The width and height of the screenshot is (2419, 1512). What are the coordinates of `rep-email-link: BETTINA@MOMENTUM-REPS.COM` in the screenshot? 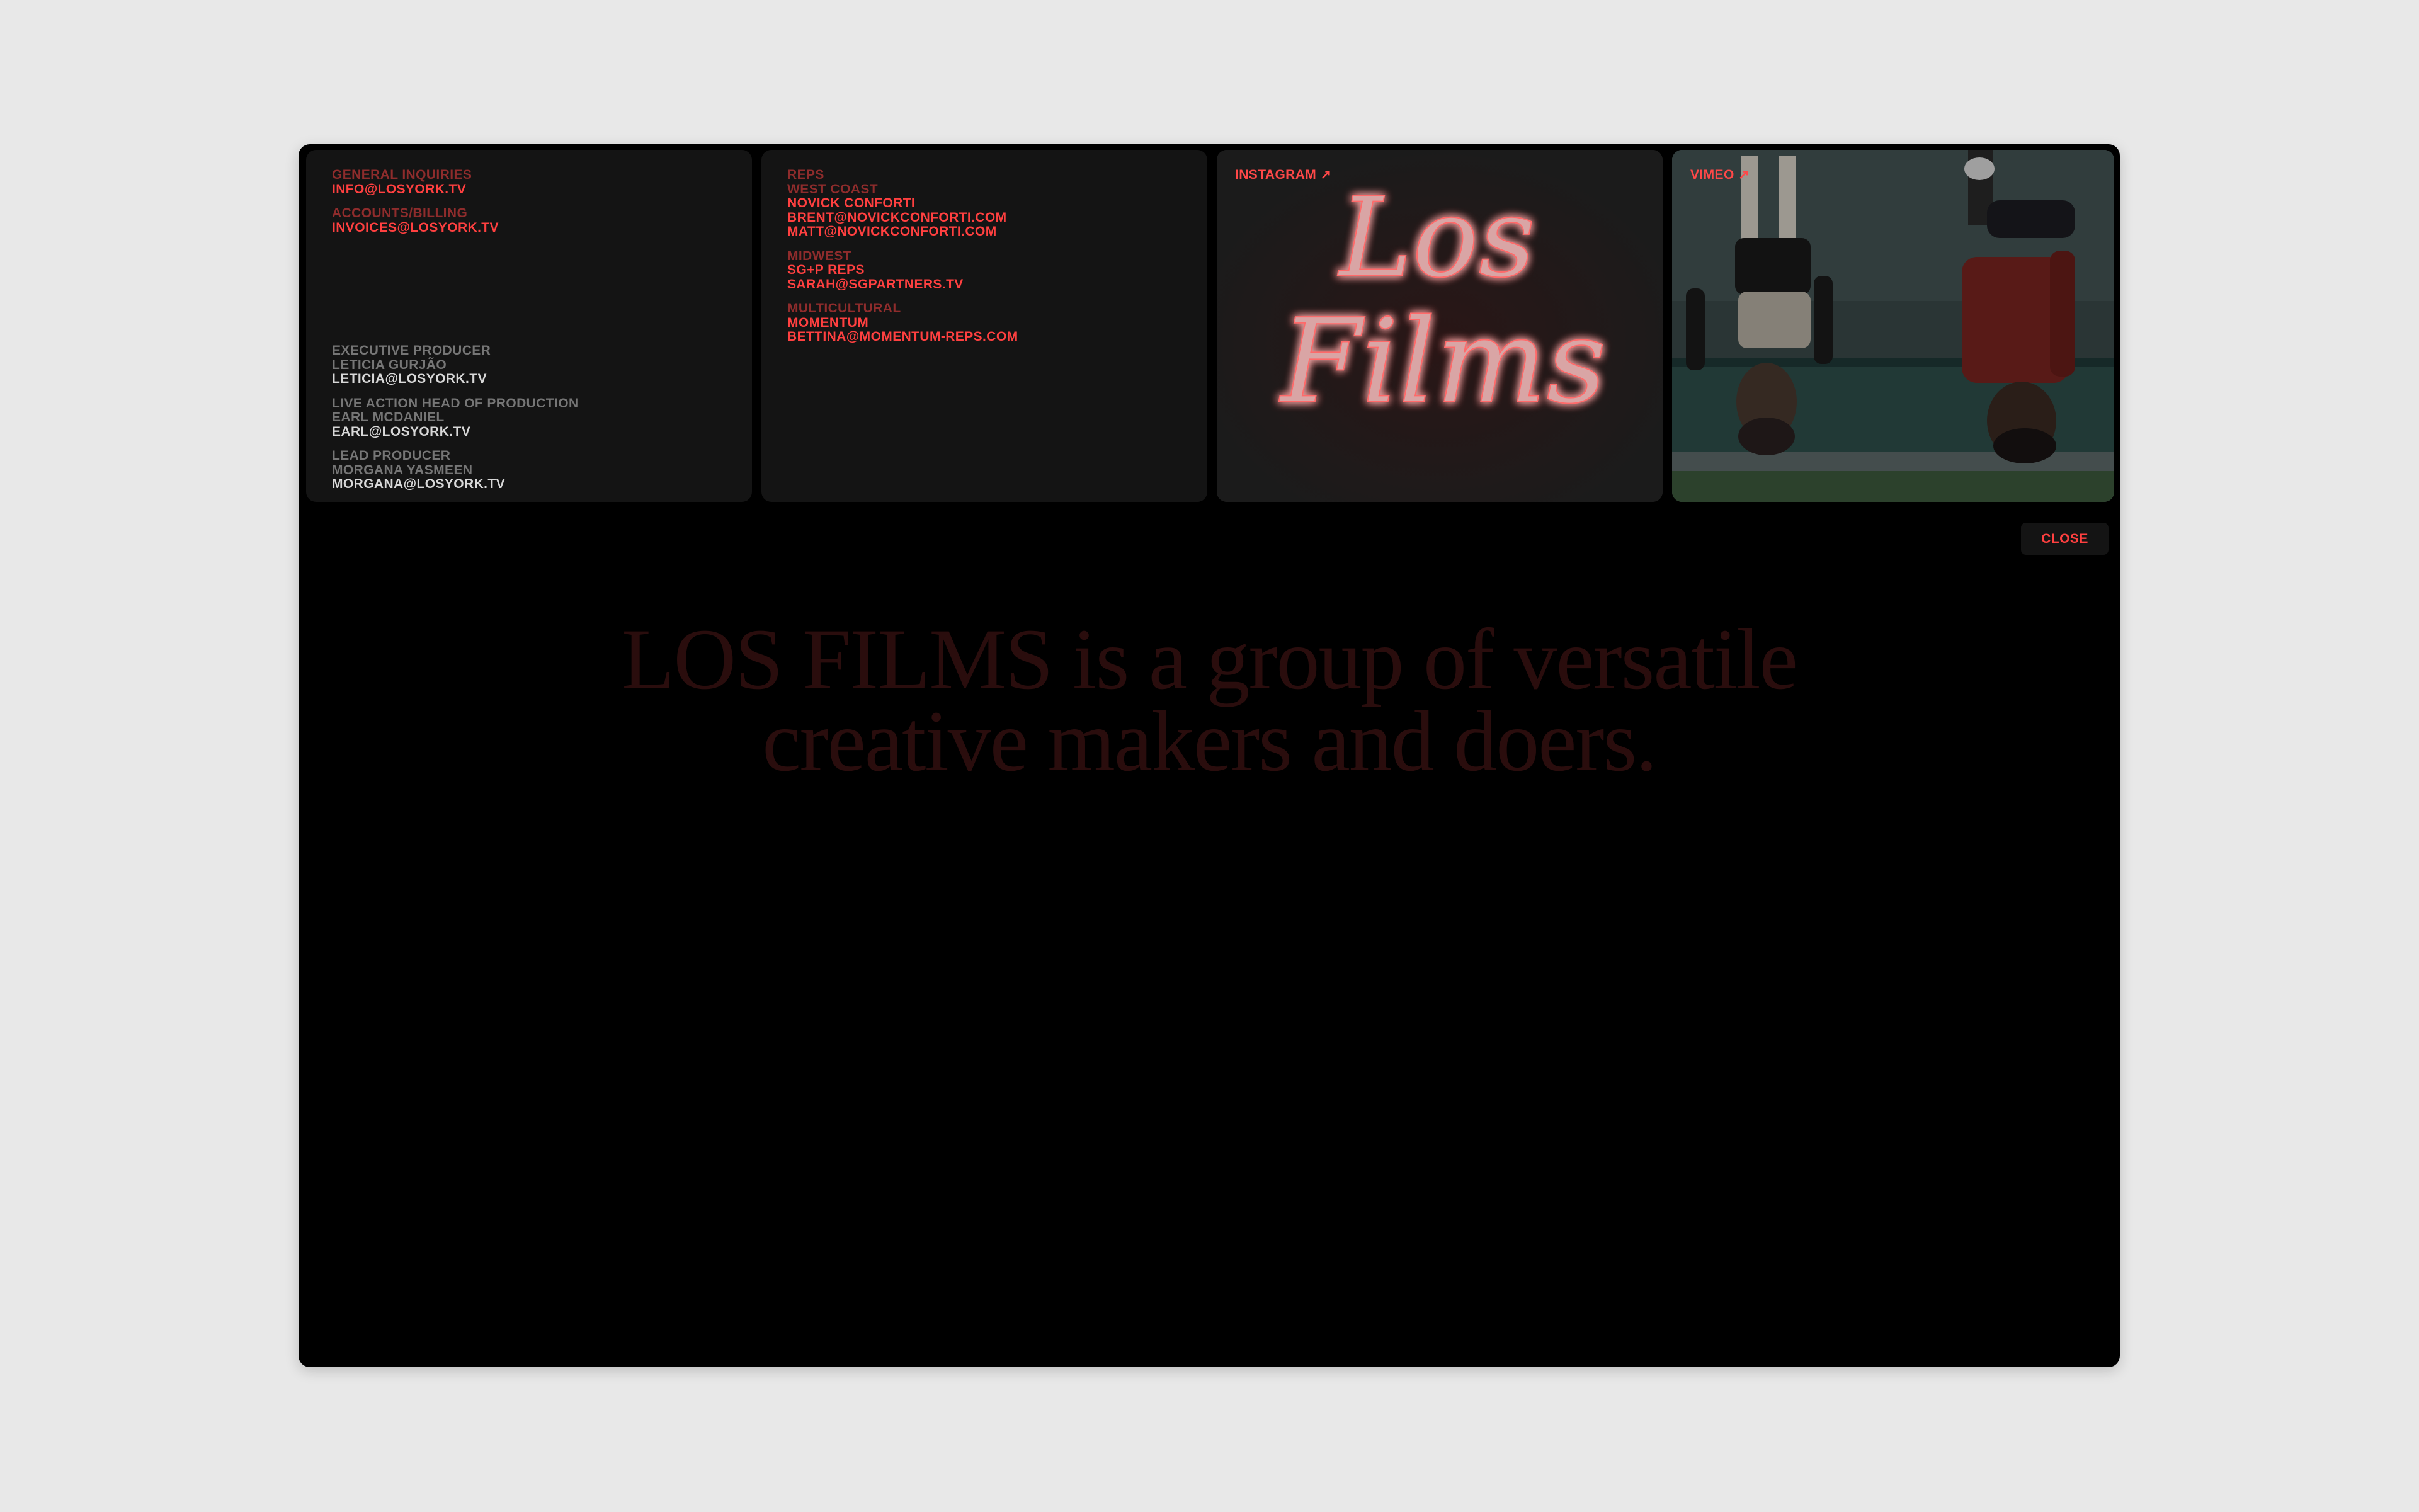 It's located at (902, 337).